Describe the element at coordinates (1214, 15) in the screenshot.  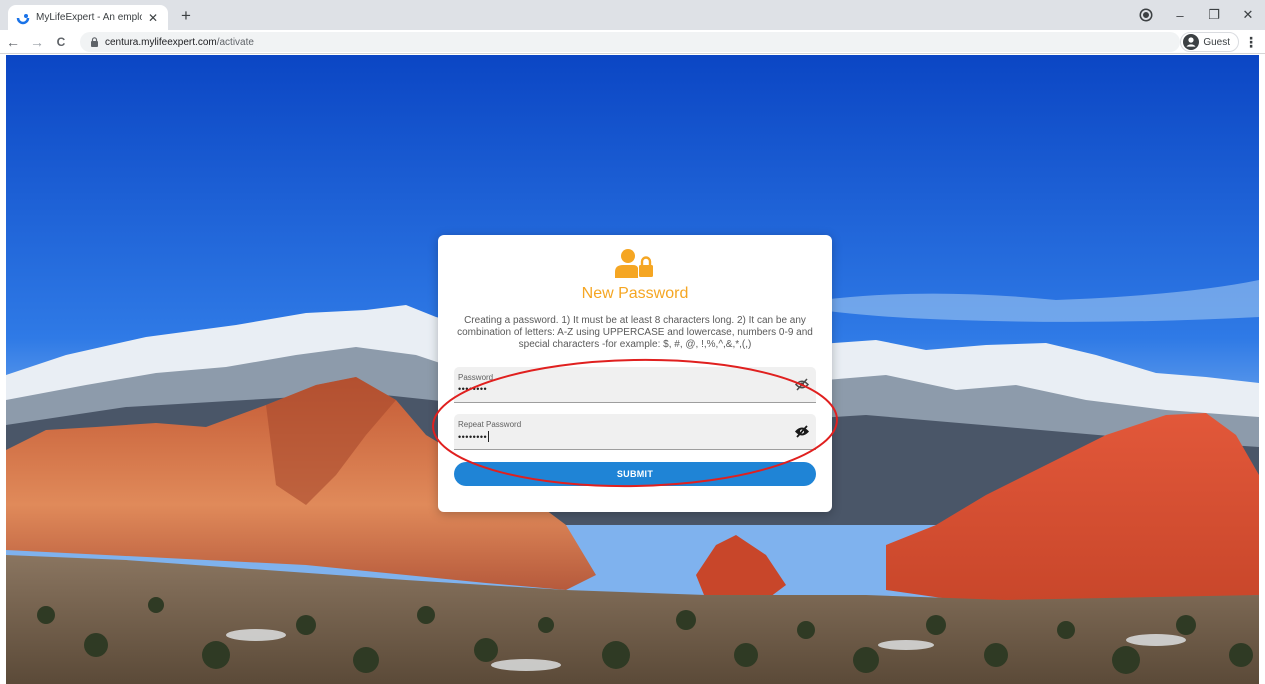
I see `restore-button: ❐` at that location.